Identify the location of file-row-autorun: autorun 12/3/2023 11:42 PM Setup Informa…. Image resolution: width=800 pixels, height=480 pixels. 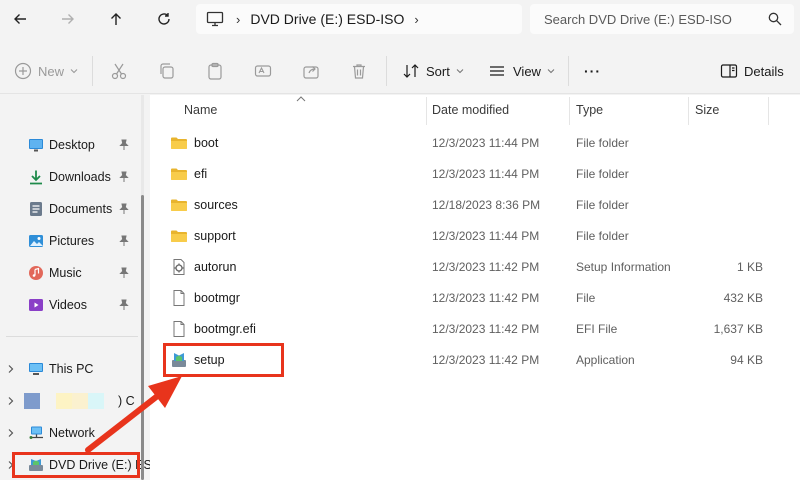
(475, 266).